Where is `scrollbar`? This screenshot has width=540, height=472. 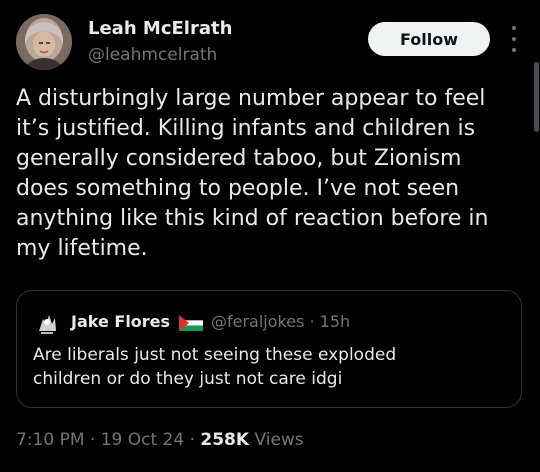 scrollbar is located at coordinates (536, 97).